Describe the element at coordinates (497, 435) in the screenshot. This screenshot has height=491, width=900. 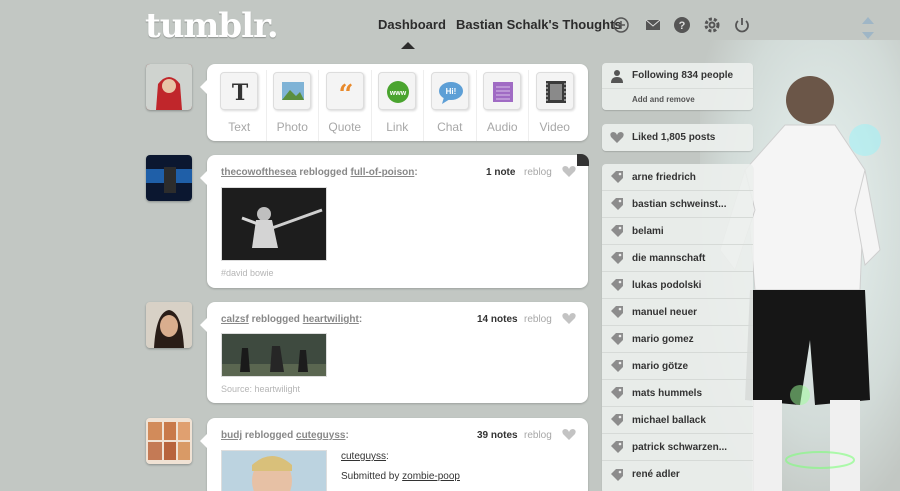
I see `post-notes: 39 notes` at that location.